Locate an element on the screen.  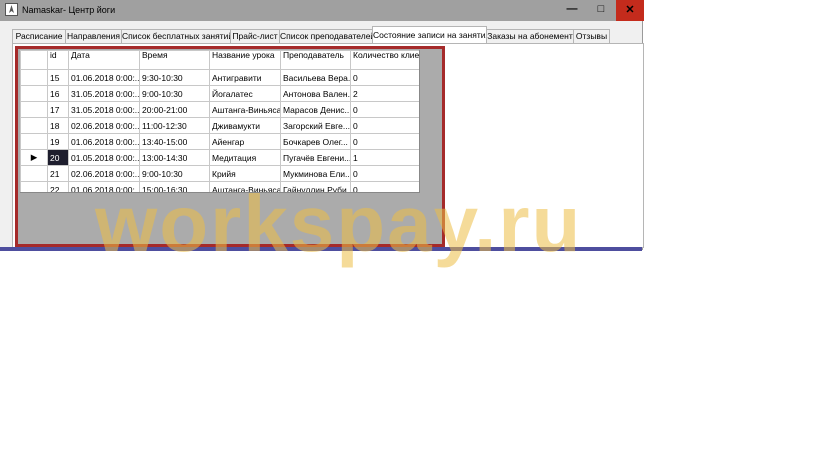
cell-time: 13:40-15:00 is located at coordinates (174, 141).